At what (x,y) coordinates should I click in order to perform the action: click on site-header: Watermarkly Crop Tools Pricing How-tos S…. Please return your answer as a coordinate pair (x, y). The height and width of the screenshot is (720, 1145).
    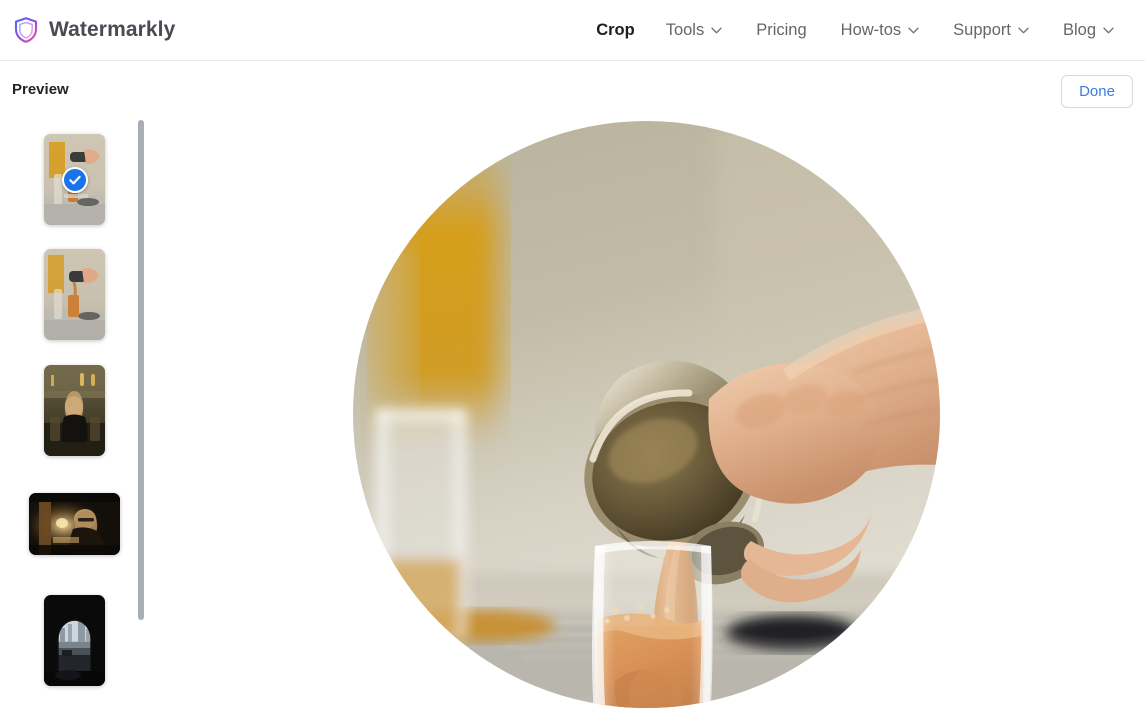
    Looking at the image, I should click on (572, 30).